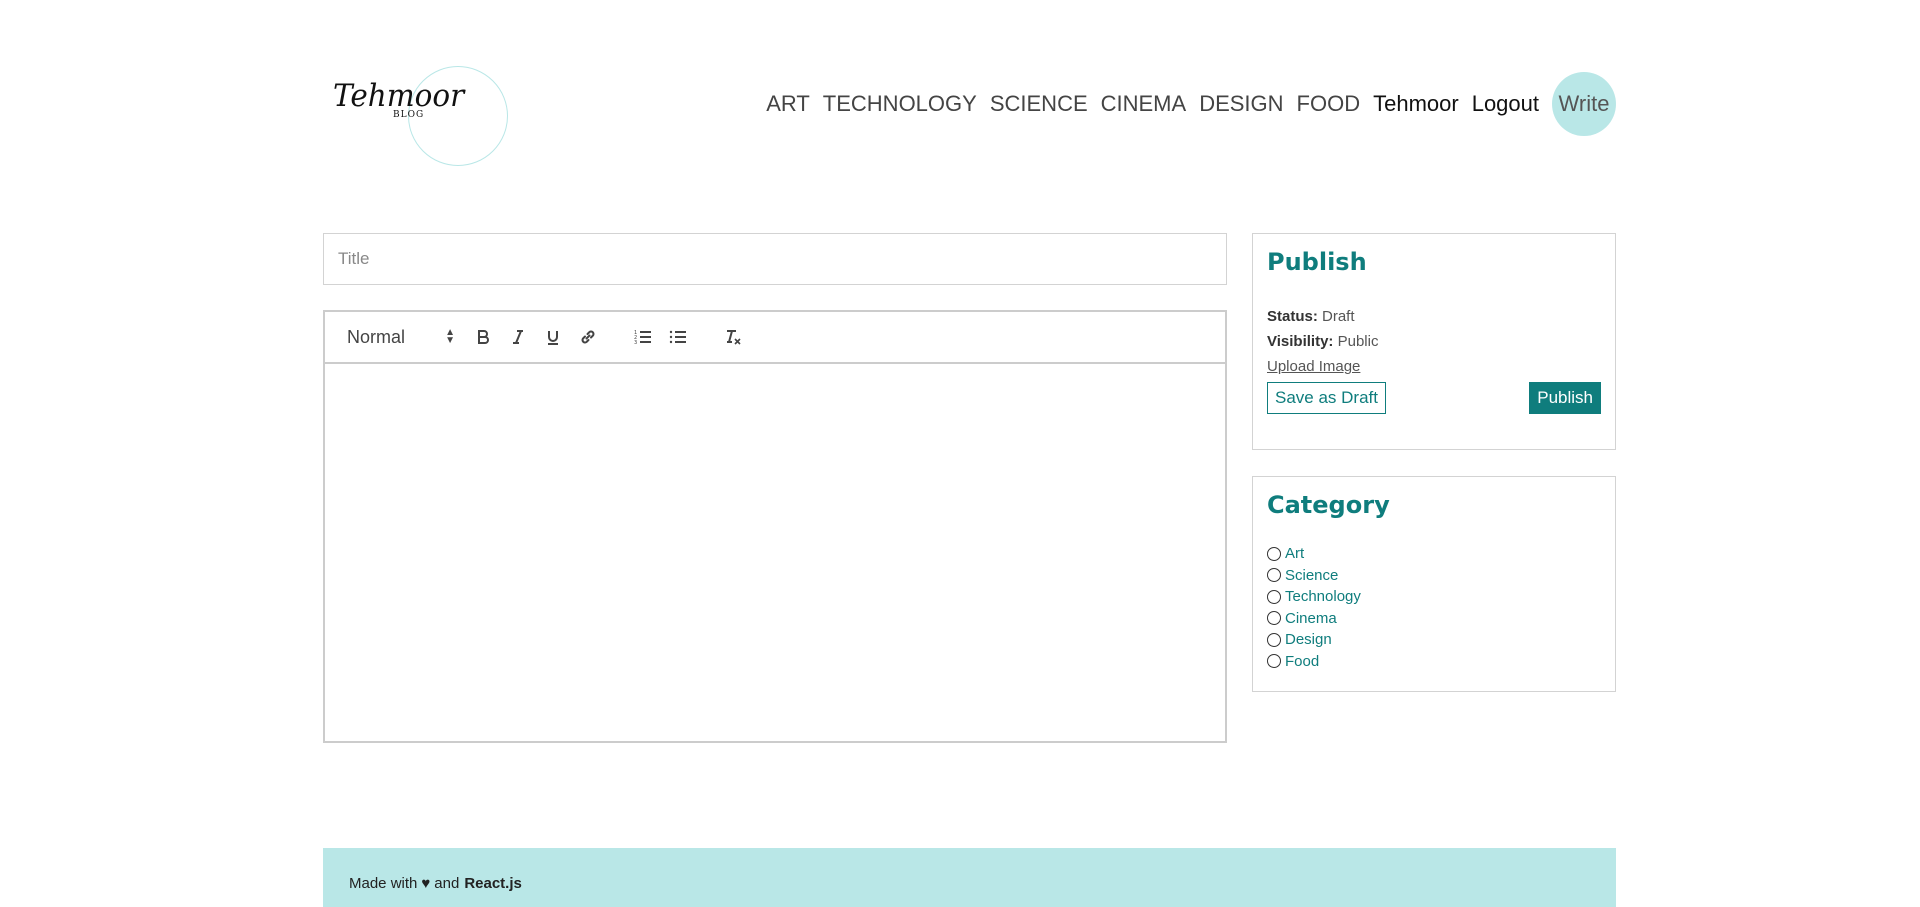 This screenshot has height=907, width=1920. Describe the element at coordinates (1505, 104) in the screenshot. I see `logout-link: Logout` at that location.